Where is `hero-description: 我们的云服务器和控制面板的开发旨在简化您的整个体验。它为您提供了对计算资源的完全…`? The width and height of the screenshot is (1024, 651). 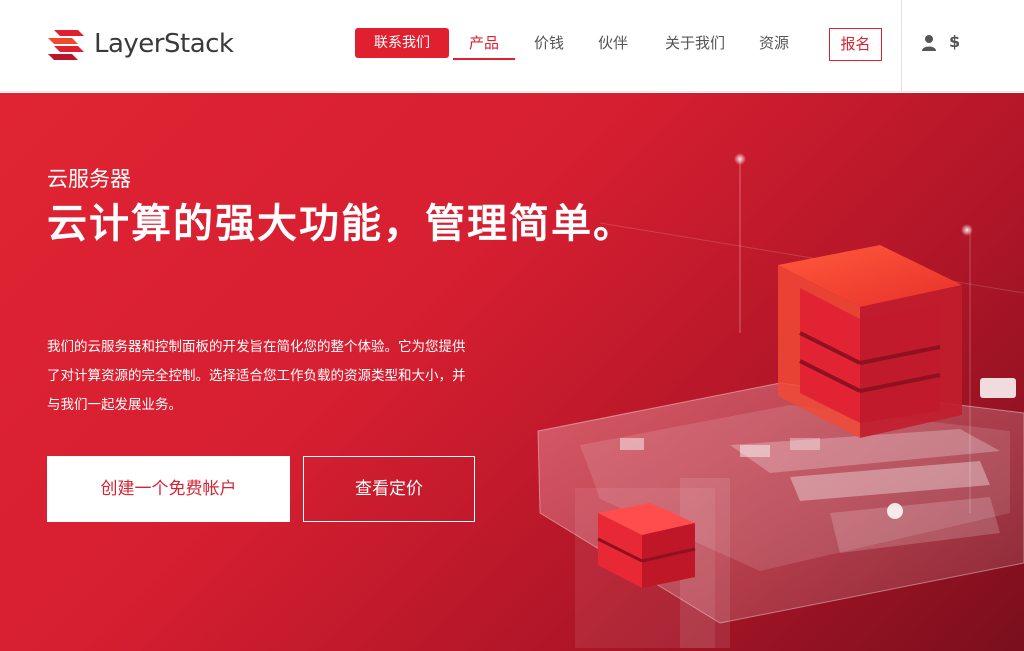
hero-description: 我们的云服务器和控制面板的开发旨在简化您的整个体验。它为您提供了对计算资源的完全… is located at coordinates (256, 376).